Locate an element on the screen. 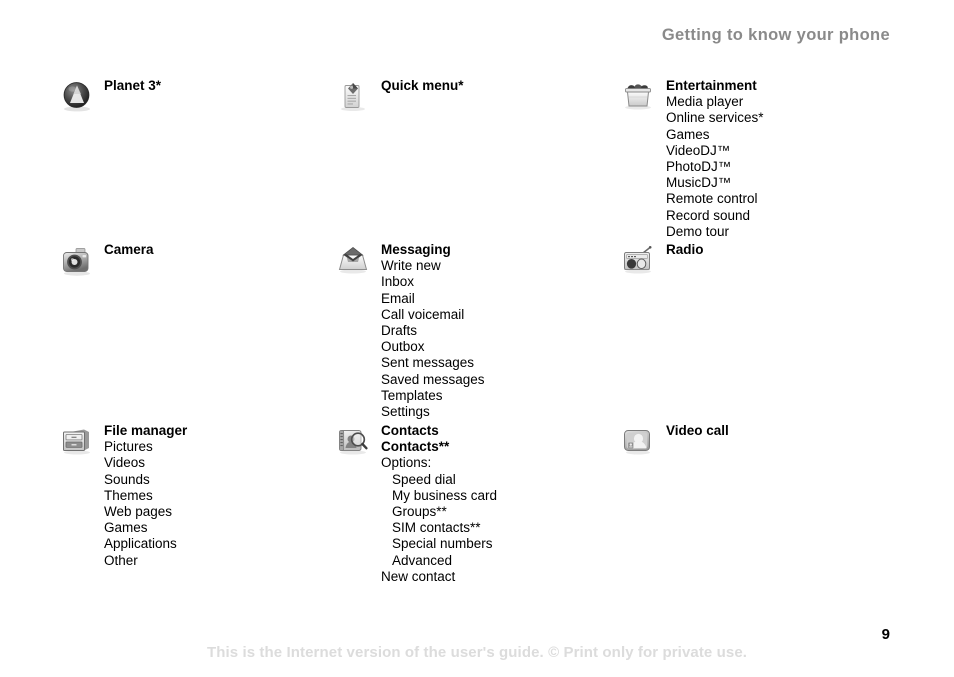 The width and height of the screenshot is (954, 677). menu-item: Call voicemail is located at coordinates (433, 315).